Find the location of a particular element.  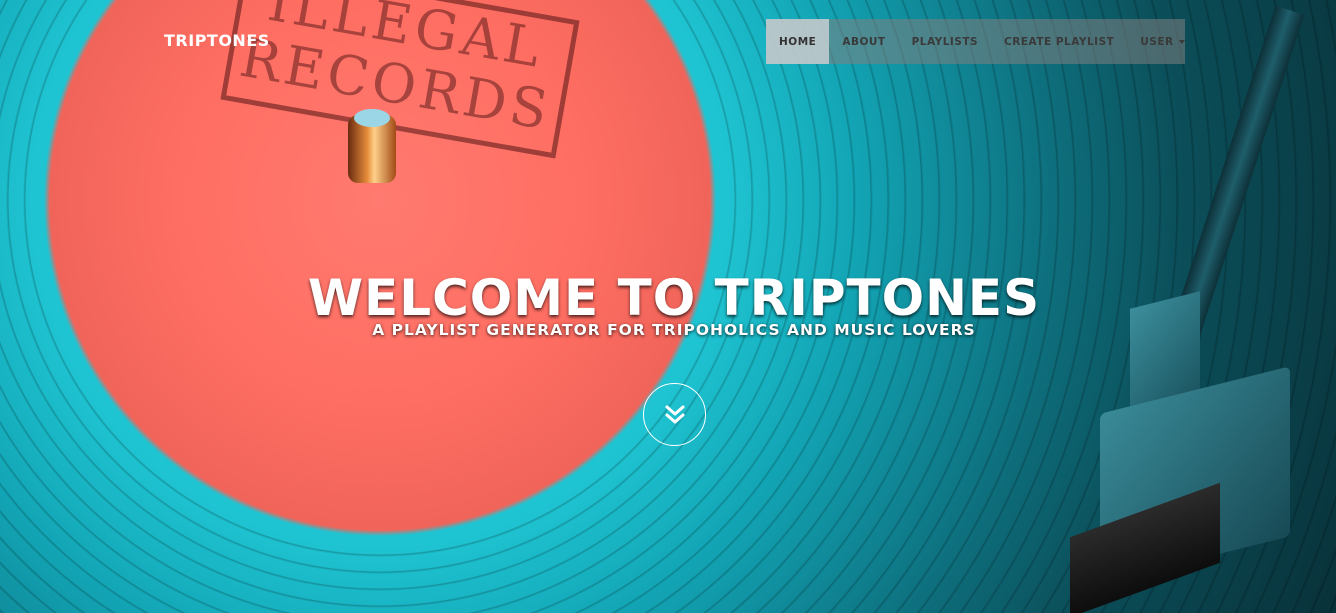

nav-item-user-dropdown: USER is located at coordinates (1162, 41).